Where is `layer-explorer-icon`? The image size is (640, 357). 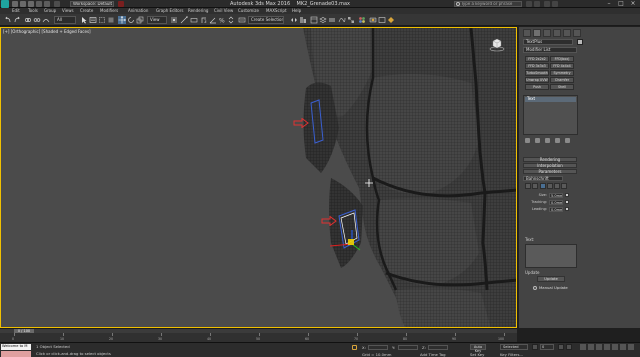 layer-explorer-icon is located at coordinates (323, 20).